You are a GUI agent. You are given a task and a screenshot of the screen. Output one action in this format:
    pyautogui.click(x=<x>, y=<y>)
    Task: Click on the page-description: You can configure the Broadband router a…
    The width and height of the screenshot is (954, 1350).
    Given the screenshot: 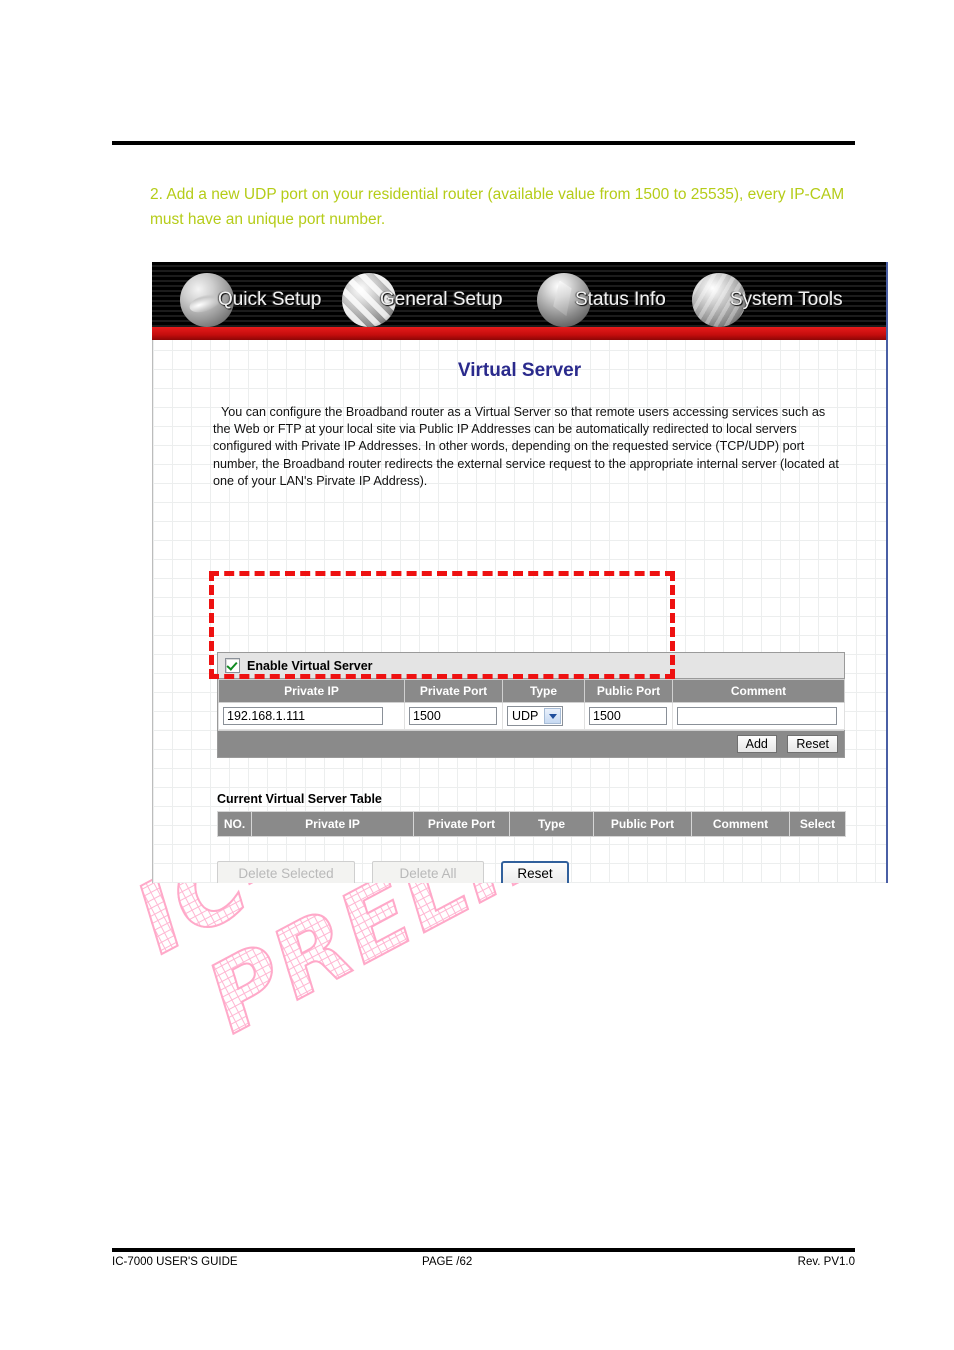 What is the action you would take?
    pyautogui.click(x=526, y=446)
    